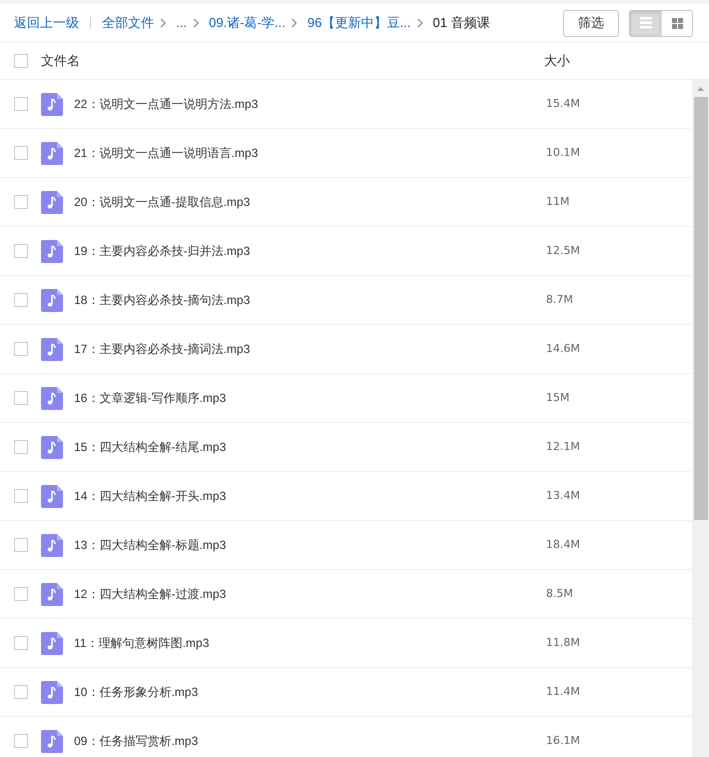  What do you see at coordinates (557, 61) in the screenshot?
I see `column-header: 大小` at bounding box center [557, 61].